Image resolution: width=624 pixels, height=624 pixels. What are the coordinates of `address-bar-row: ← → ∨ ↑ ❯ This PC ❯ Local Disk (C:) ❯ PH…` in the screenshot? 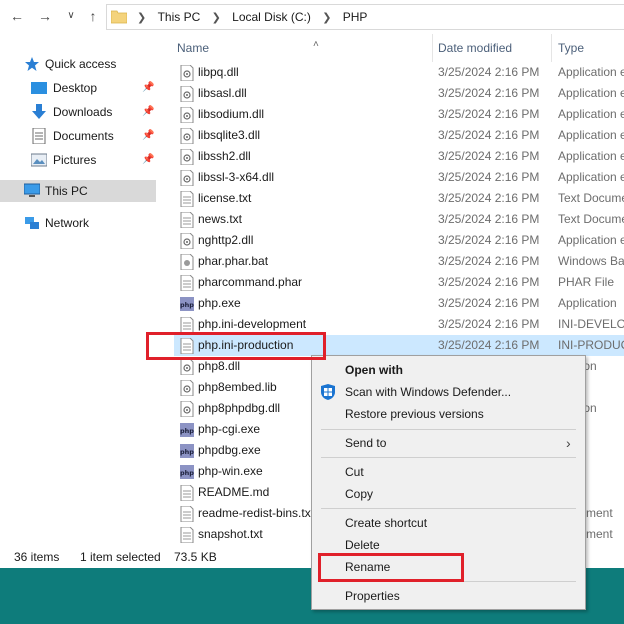 It's located at (312, 17).